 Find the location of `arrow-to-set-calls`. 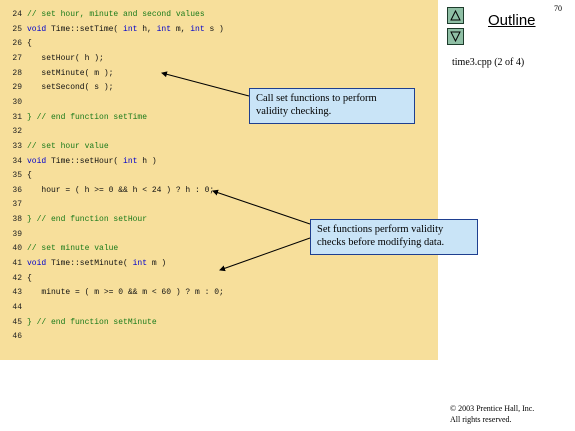

arrow-to-set-calls is located at coordinates (205, 84).